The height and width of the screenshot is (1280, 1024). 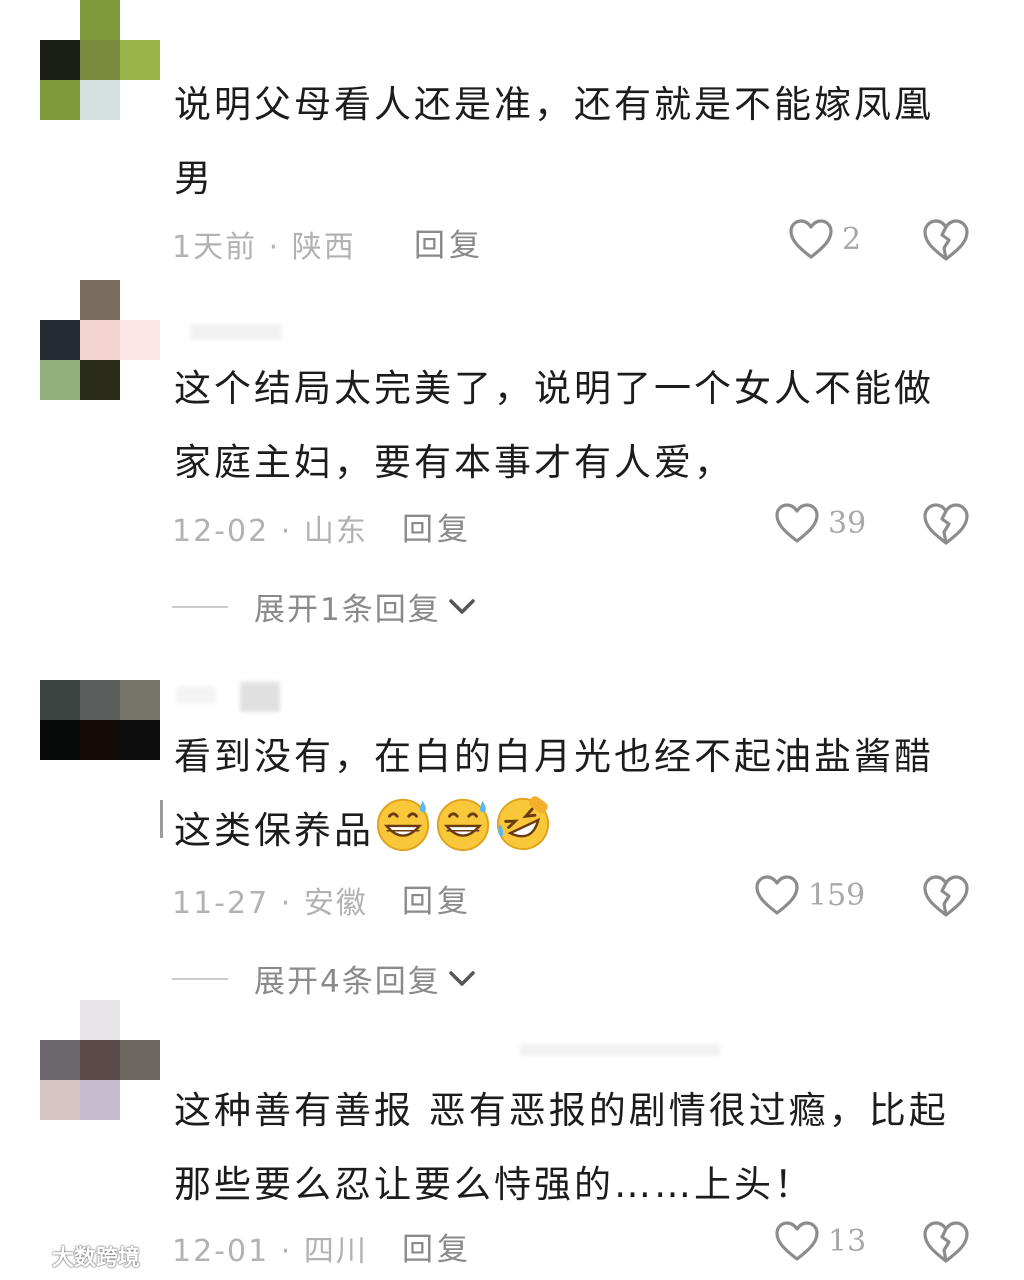 What do you see at coordinates (523, 823) in the screenshot?
I see `rolling-laughing-emoji` at bounding box center [523, 823].